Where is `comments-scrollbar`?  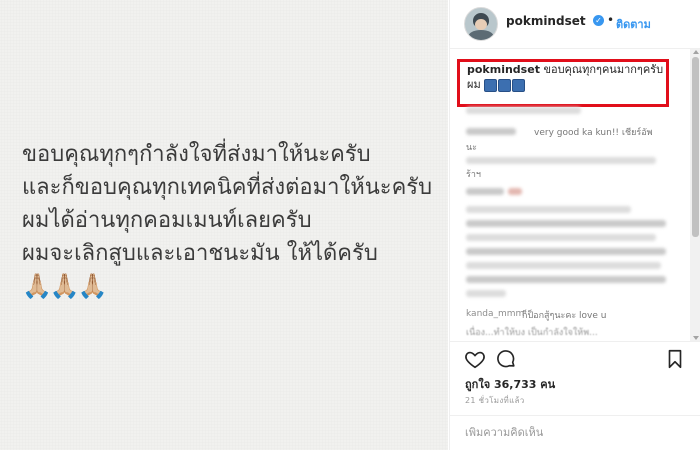
comments-scrollbar is located at coordinates (695, 195).